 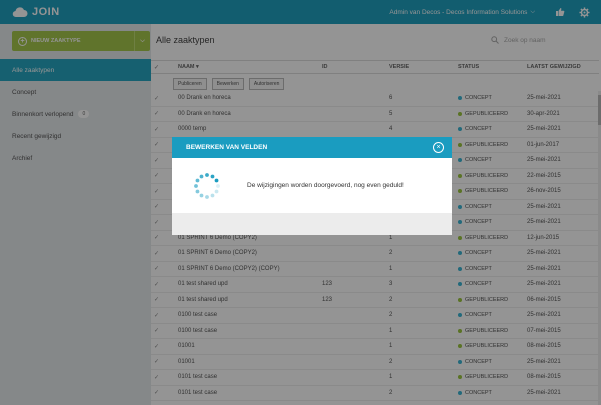 What do you see at coordinates (312, 147) in the screenshot?
I see `dialog-header: BEWERKEN VAN VELDEN` at bounding box center [312, 147].